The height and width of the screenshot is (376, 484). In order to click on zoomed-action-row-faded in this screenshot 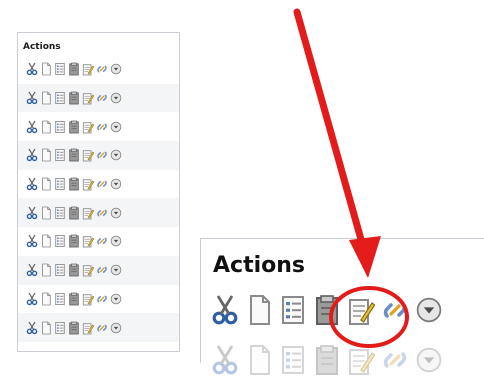, I will do `click(327, 360)`.